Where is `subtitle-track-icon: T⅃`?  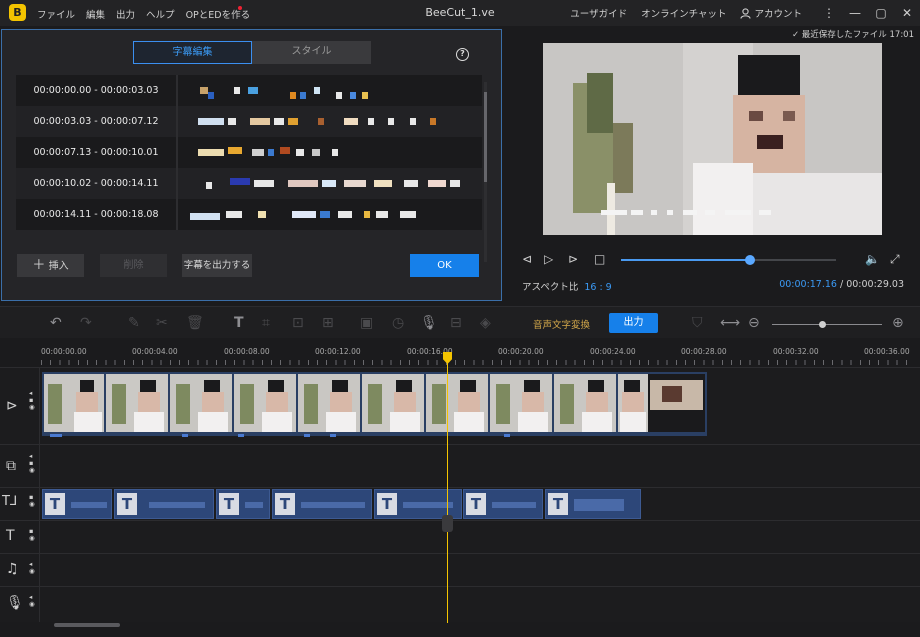
subtitle-track-icon: T⅃ is located at coordinates (10, 501).